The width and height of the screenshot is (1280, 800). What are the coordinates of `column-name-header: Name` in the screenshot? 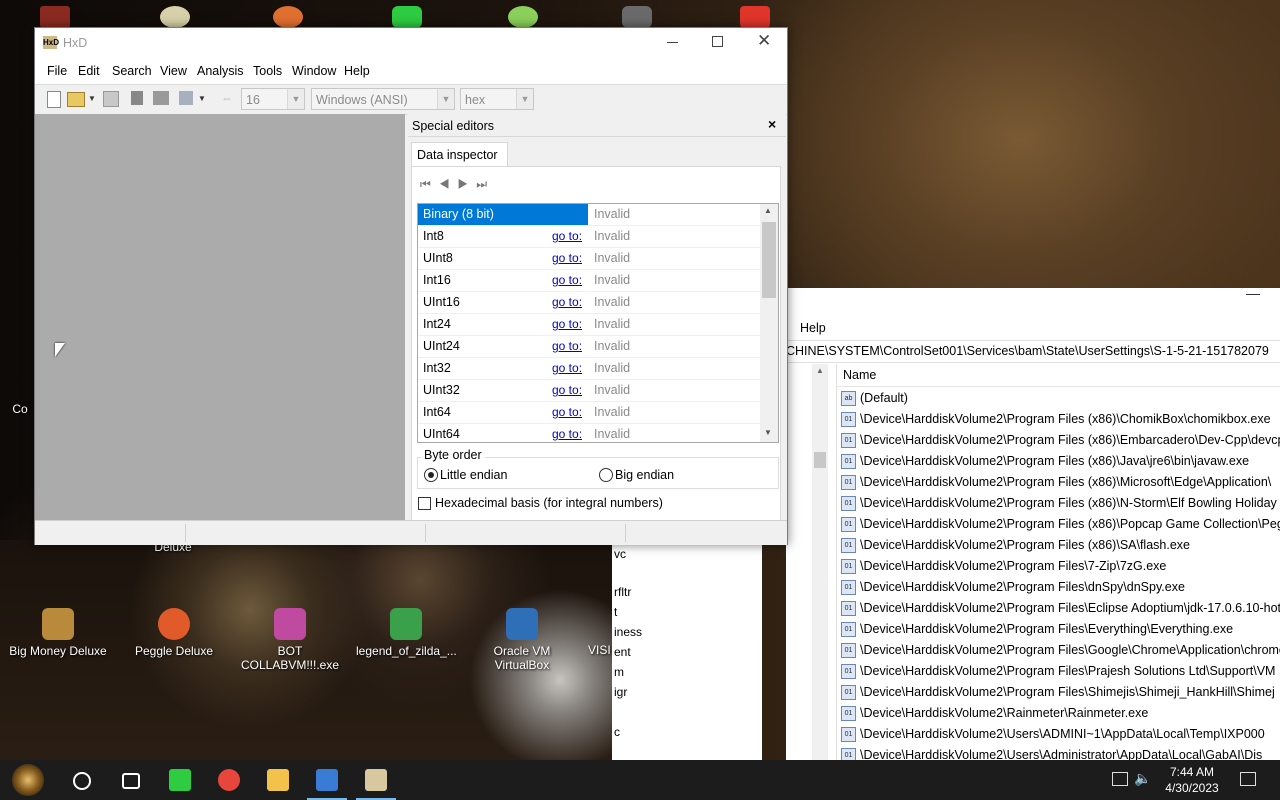 It's located at (859, 375).